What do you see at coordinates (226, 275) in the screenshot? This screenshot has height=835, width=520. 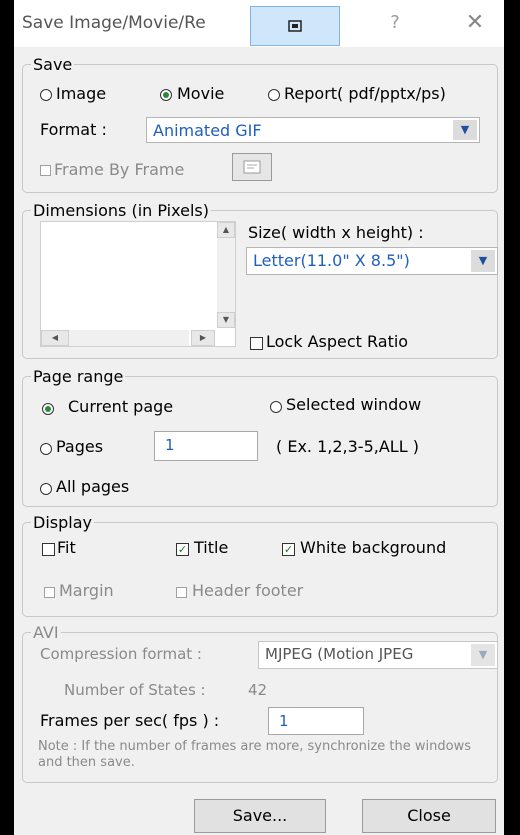 I see `vertical-scrollbar-track` at bounding box center [226, 275].